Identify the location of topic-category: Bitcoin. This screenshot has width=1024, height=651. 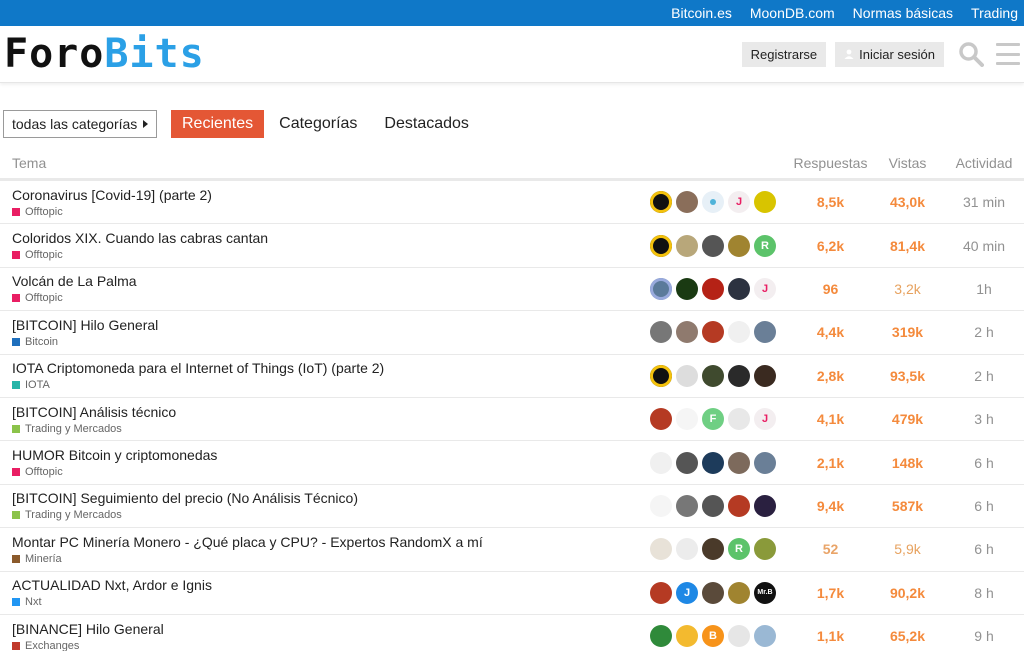
(331, 342).